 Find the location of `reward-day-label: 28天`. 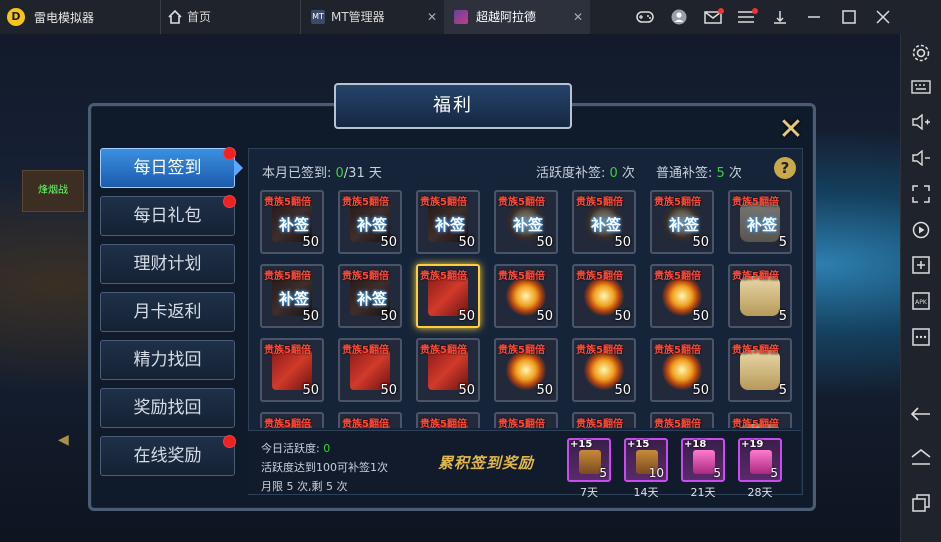

reward-day-label: 28天 is located at coordinates (760, 492).